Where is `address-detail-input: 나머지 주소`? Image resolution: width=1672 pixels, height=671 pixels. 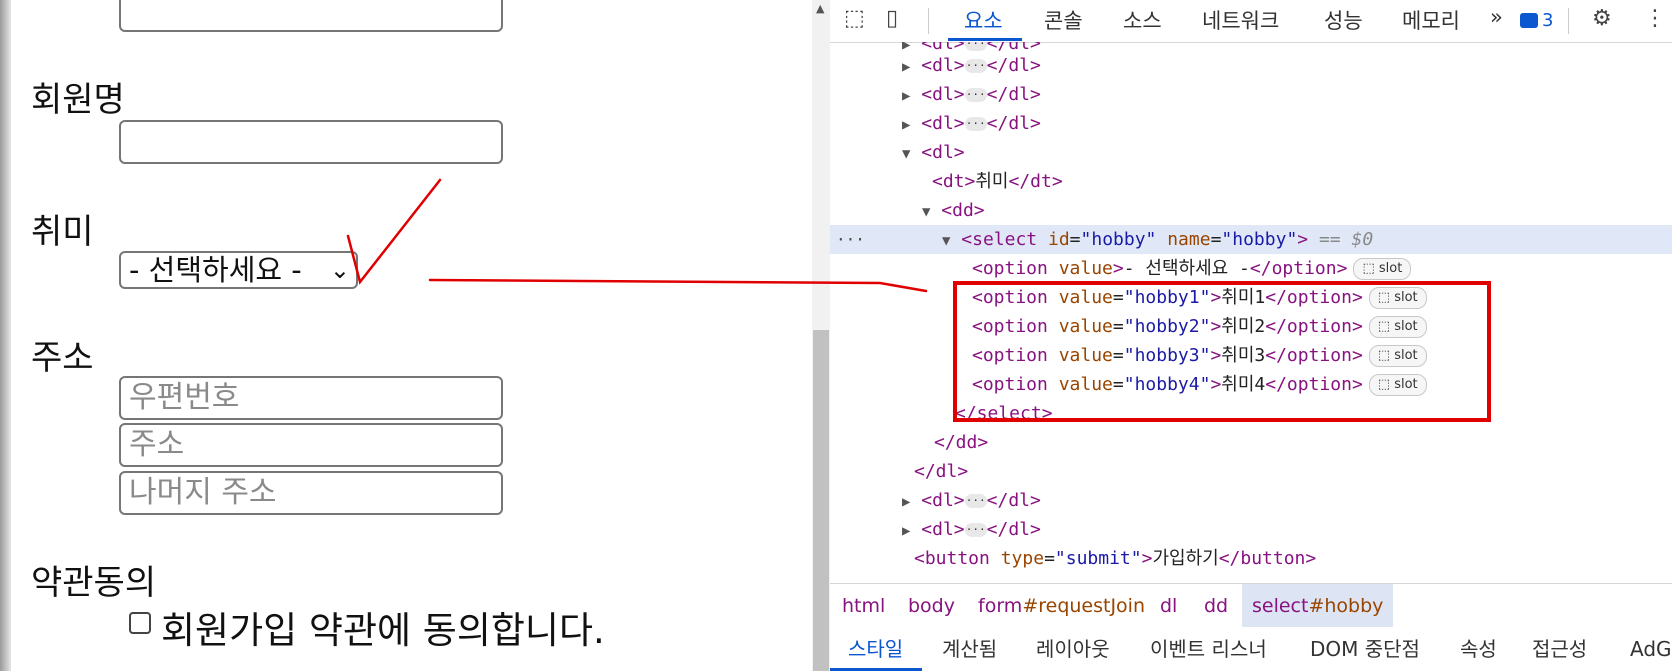 address-detail-input: 나머지 주소 is located at coordinates (311, 493).